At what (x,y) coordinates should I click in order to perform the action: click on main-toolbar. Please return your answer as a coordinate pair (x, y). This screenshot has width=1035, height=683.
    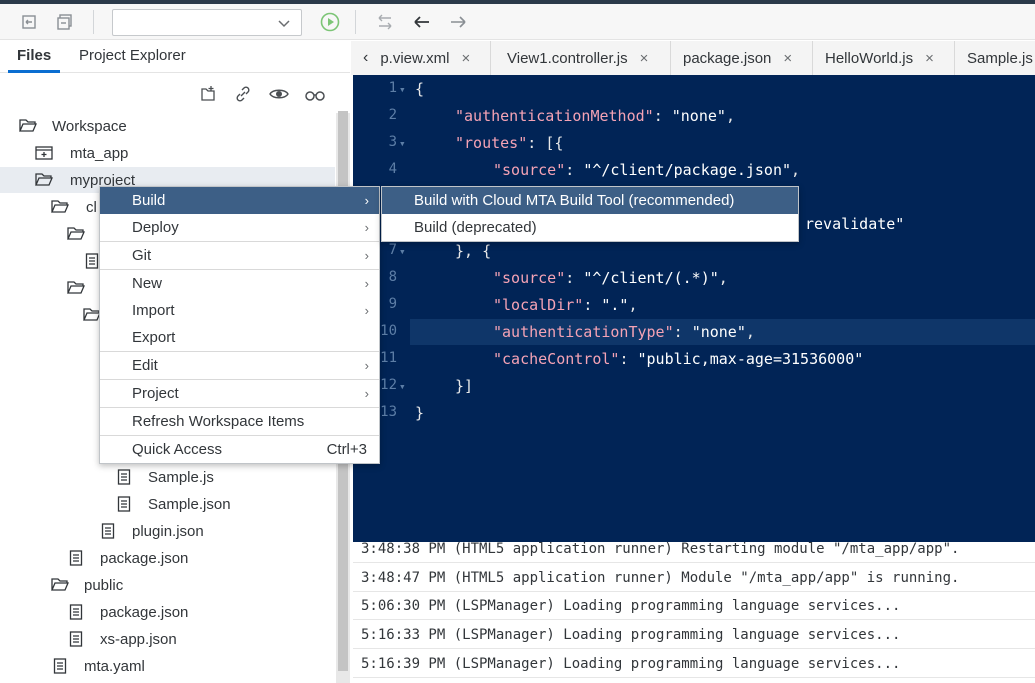
    Looking at the image, I should click on (517, 22).